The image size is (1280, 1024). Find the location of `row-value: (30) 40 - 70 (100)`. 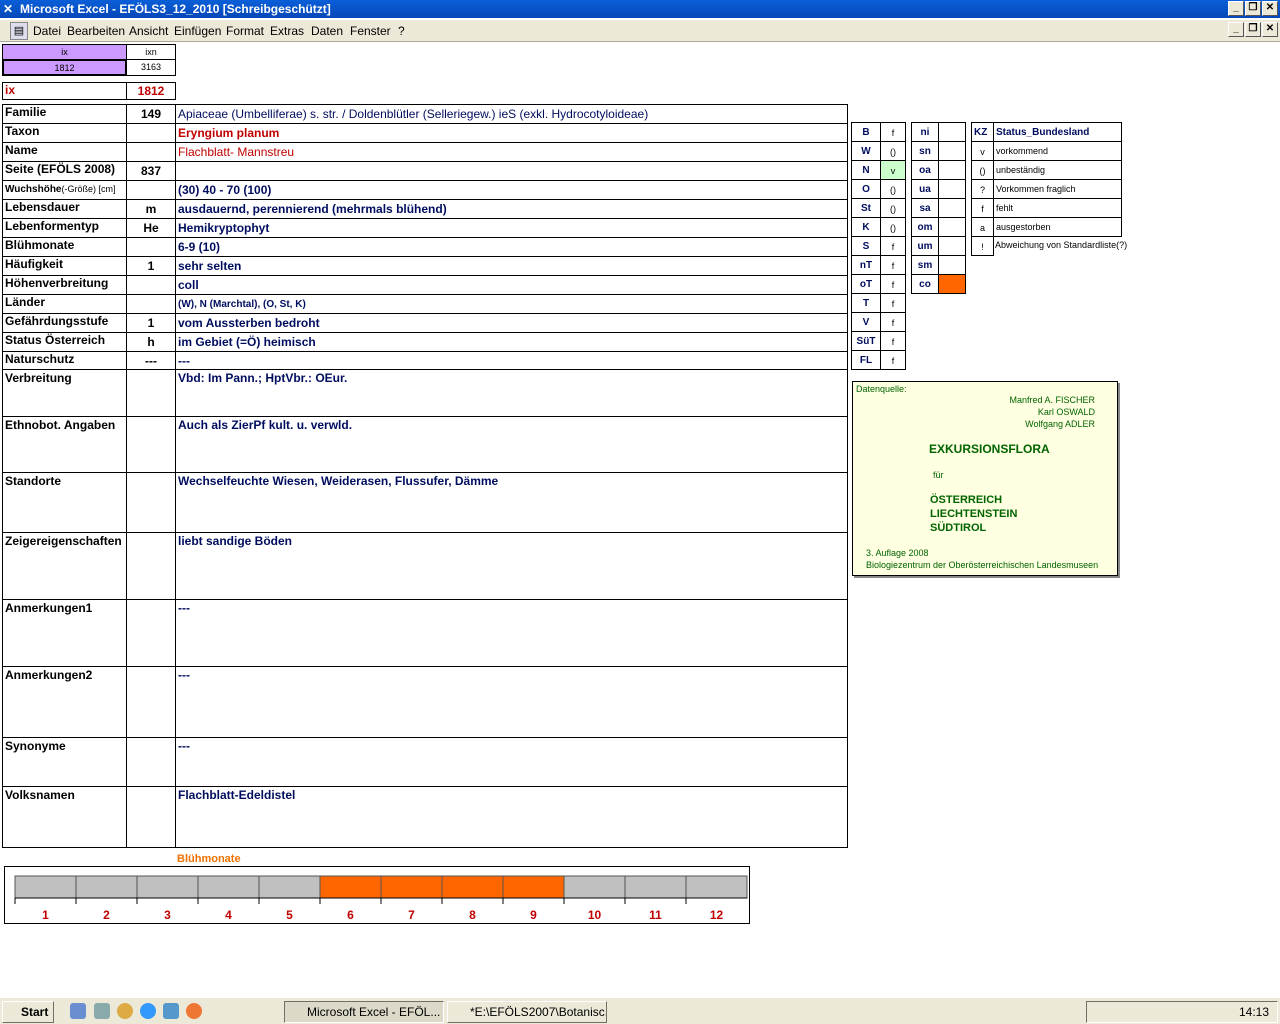

row-value: (30) 40 - 70 (100) is located at coordinates (511, 190).